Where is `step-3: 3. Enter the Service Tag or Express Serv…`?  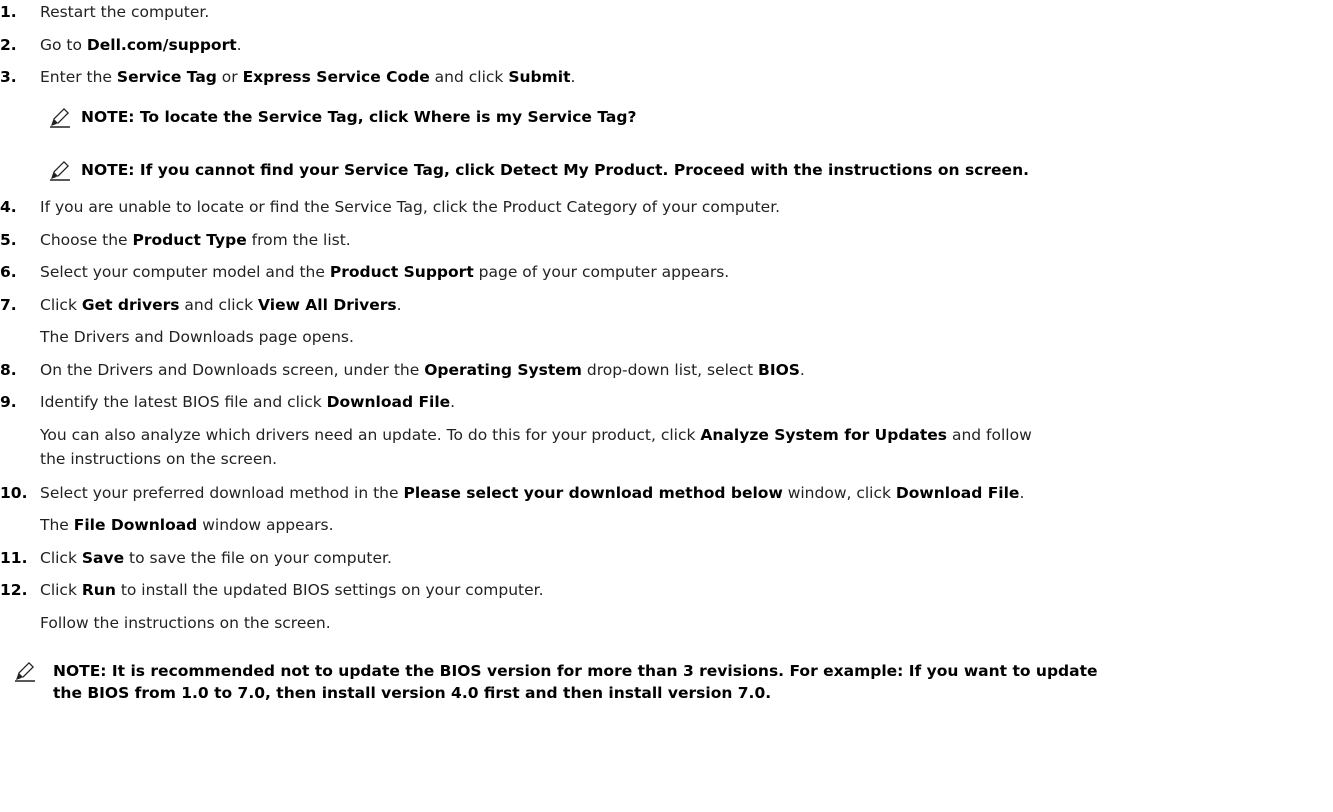 step-3: 3. Enter the Service Tag or Express Serv… is located at coordinates (662, 77).